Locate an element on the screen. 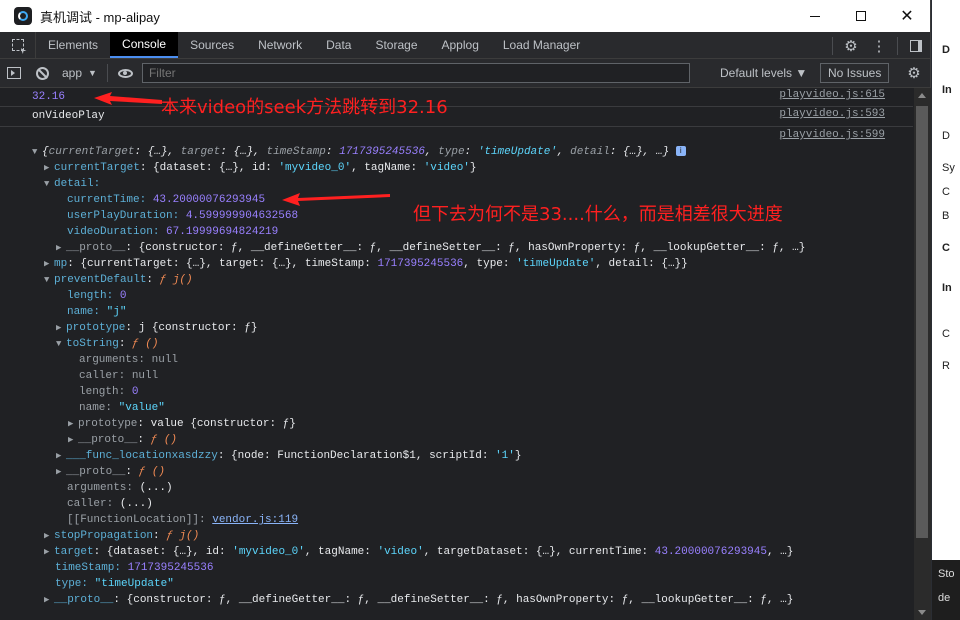 This screenshot has height=620, width=960. prop-key: stopPropagation is located at coordinates (104, 536).